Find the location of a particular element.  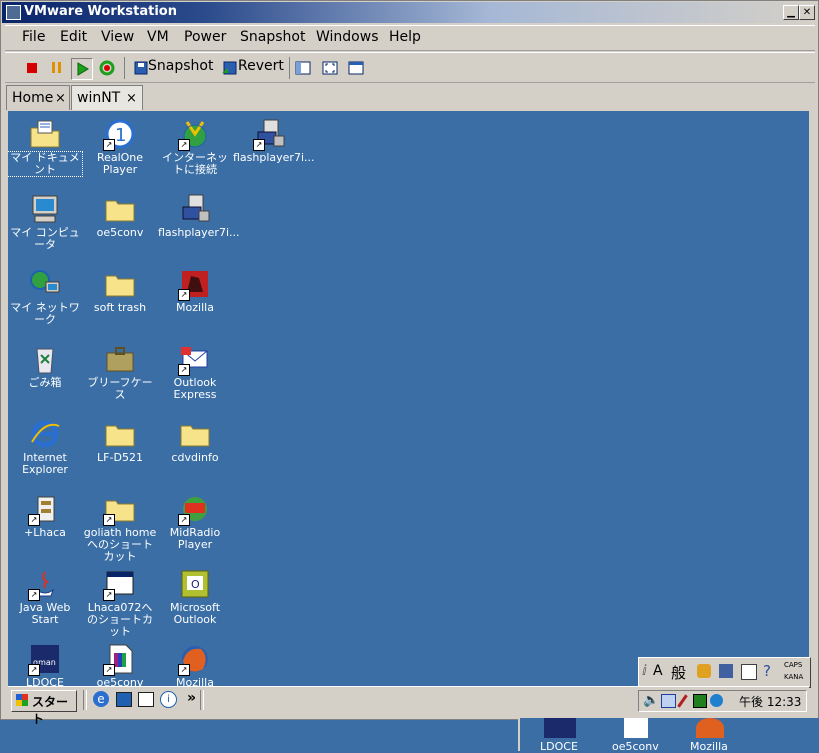

mozilla-icon: ↗ is located at coordinates (194, 284).